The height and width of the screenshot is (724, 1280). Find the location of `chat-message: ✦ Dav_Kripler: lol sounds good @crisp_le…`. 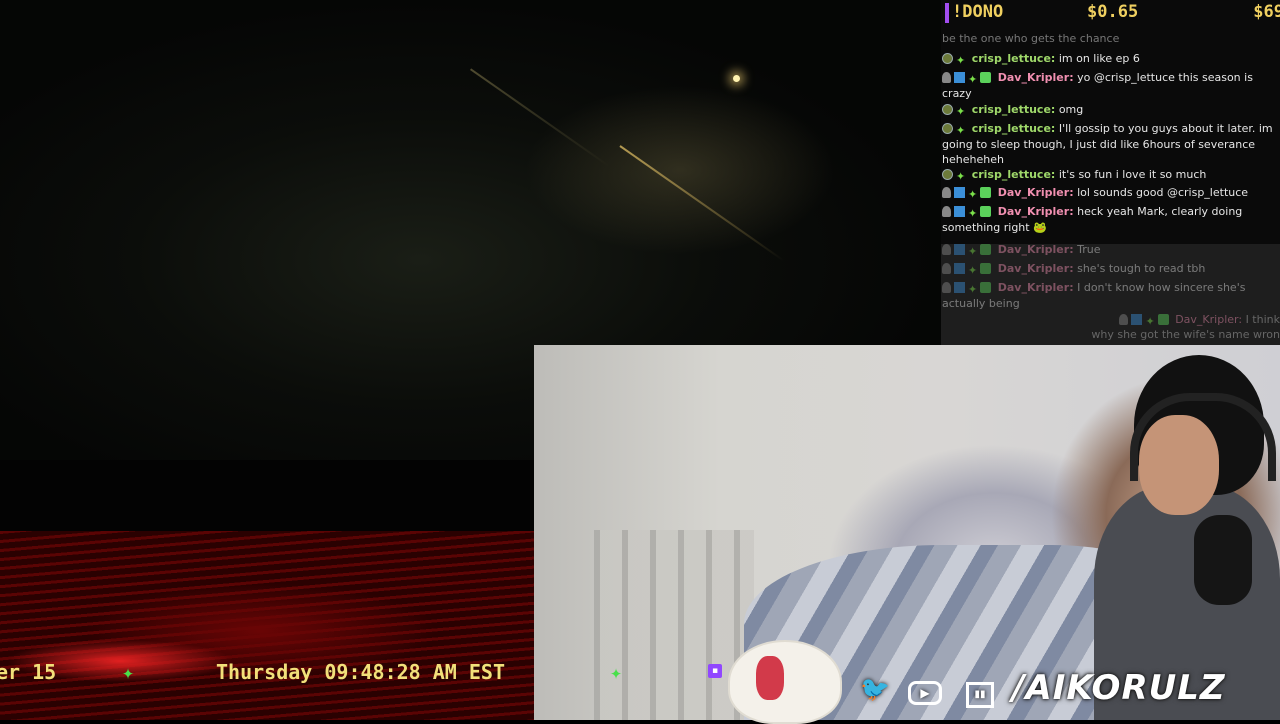

chat-message: ✦ Dav_Kripler: lol sounds good @crisp_le… is located at coordinates (1110, 193).